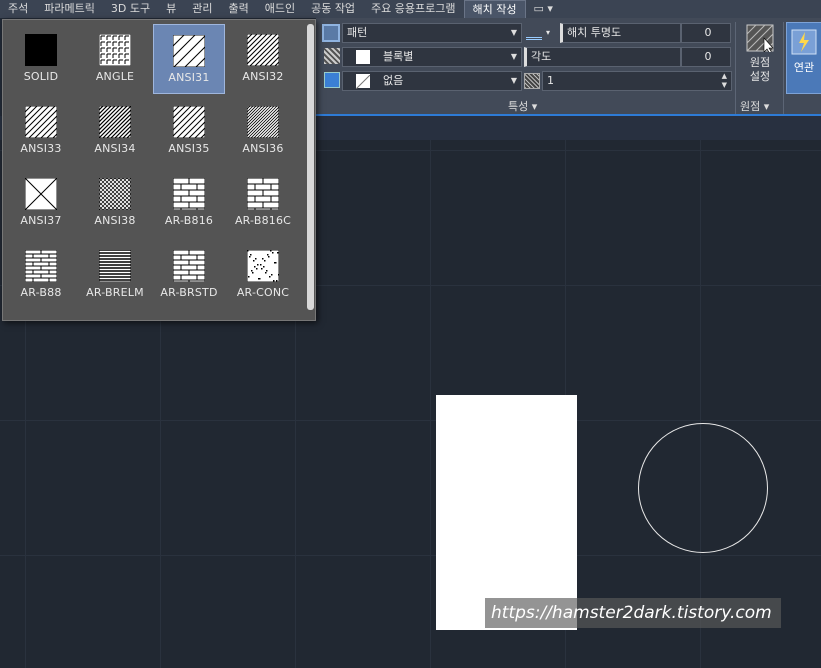 This screenshot has width=821, height=668. Describe the element at coordinates (115, 220) in the screenshot. I see `pattern-label: ANSI38` at that location.